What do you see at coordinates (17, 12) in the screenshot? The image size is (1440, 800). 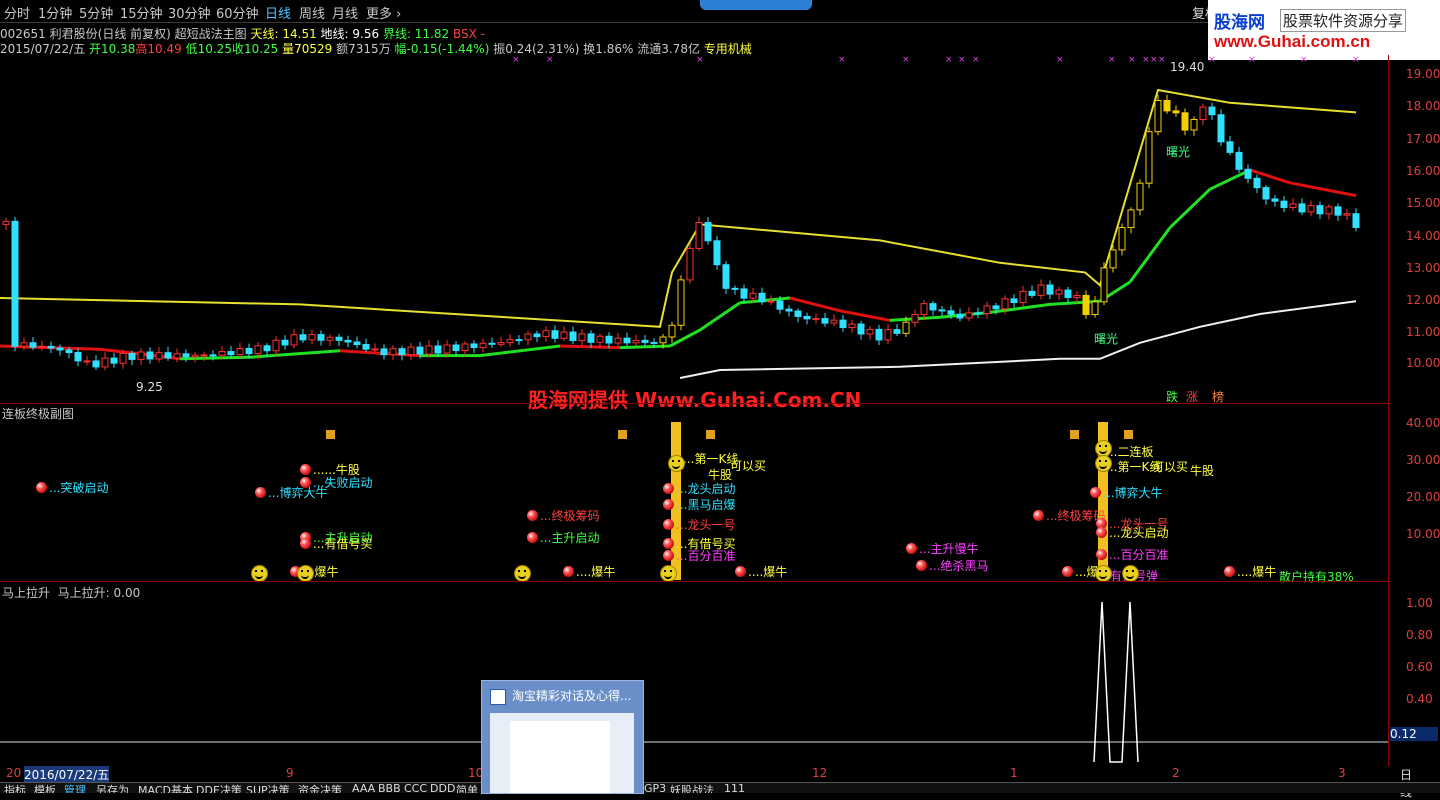 I see `tab-intraday: 分时` at bounding box center [17, 12].